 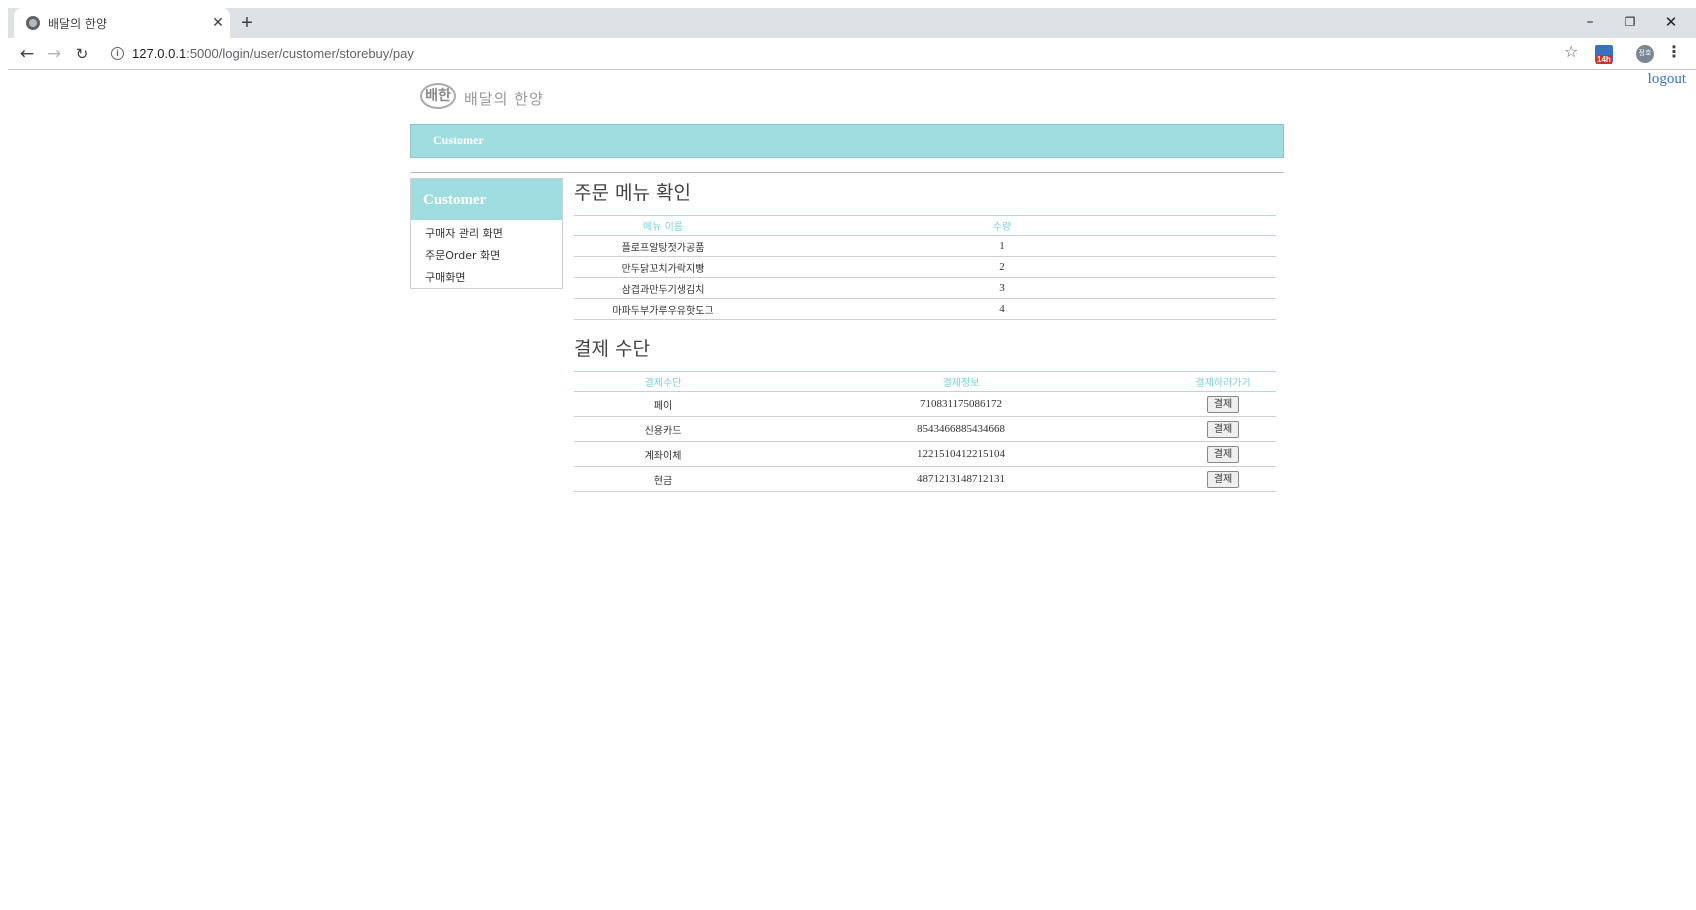 What do you see at coordinates (78, 24) in the screenshot?
I see `tab-title: 배달의 한양` at bounding box center [78, 24].